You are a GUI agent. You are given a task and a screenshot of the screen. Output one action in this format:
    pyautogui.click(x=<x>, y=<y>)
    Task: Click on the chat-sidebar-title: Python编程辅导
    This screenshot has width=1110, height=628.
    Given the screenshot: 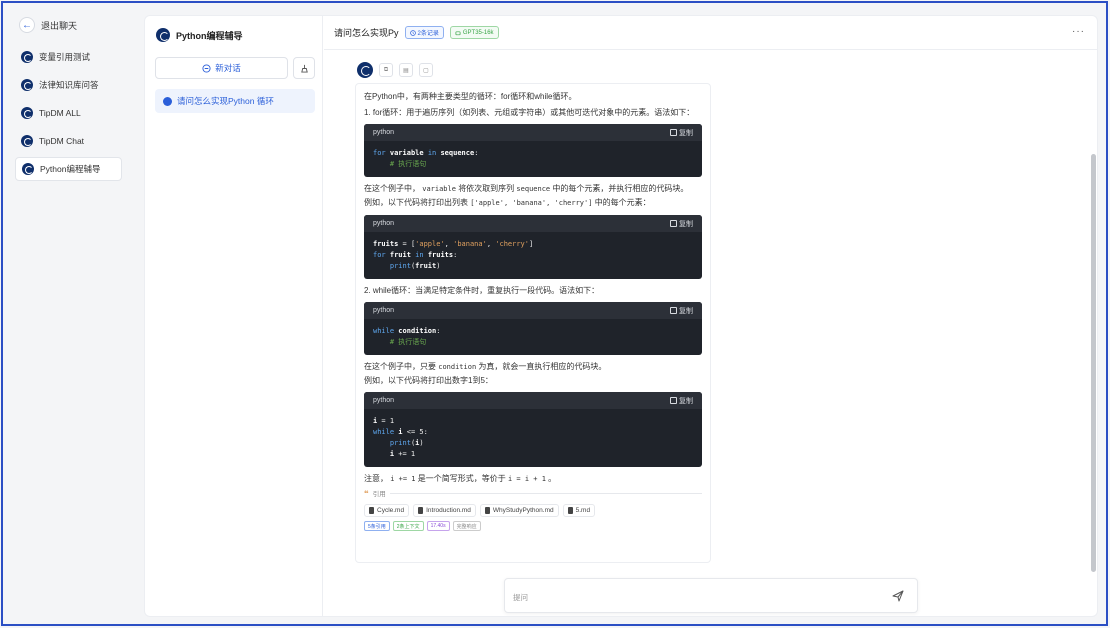 What is the action you would take?
    pyautogui.click(x=209, y=35)
    